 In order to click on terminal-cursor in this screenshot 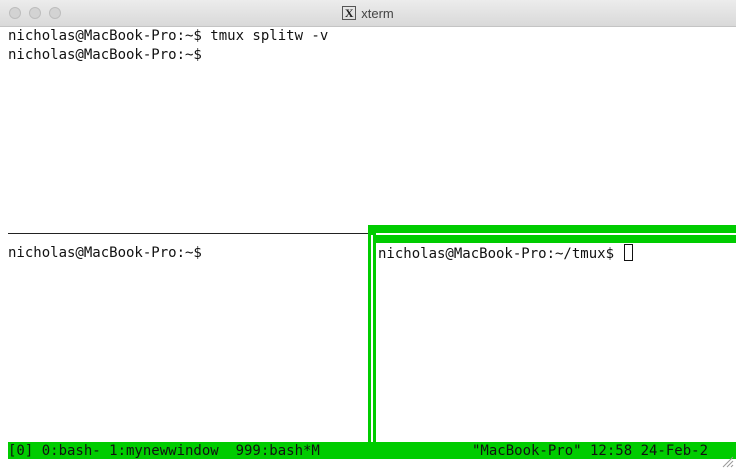, I will do `click(629, 252)`.